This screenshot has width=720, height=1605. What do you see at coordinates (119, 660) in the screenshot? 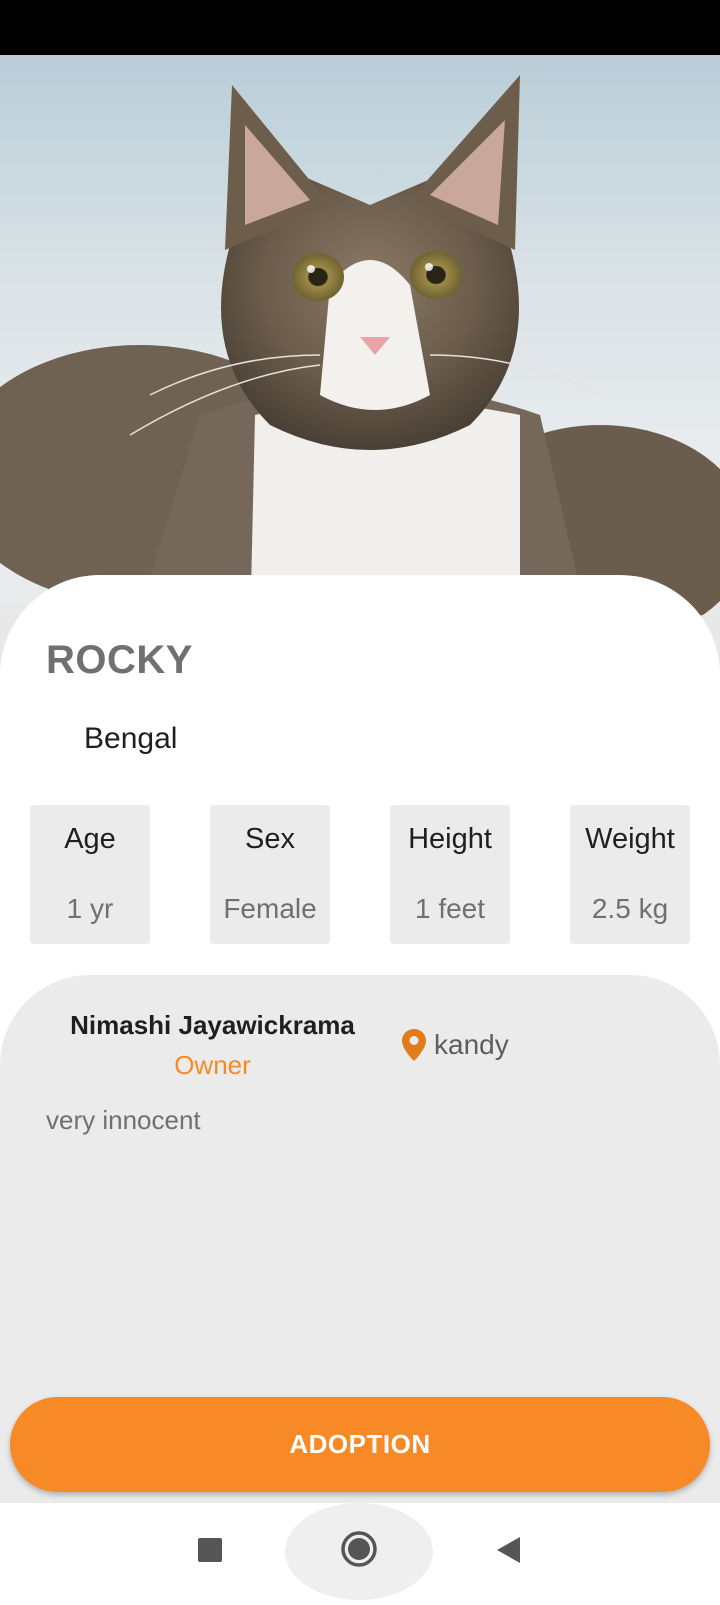
I see `pet-name: ROCKY` at bounding box center [119, 660].